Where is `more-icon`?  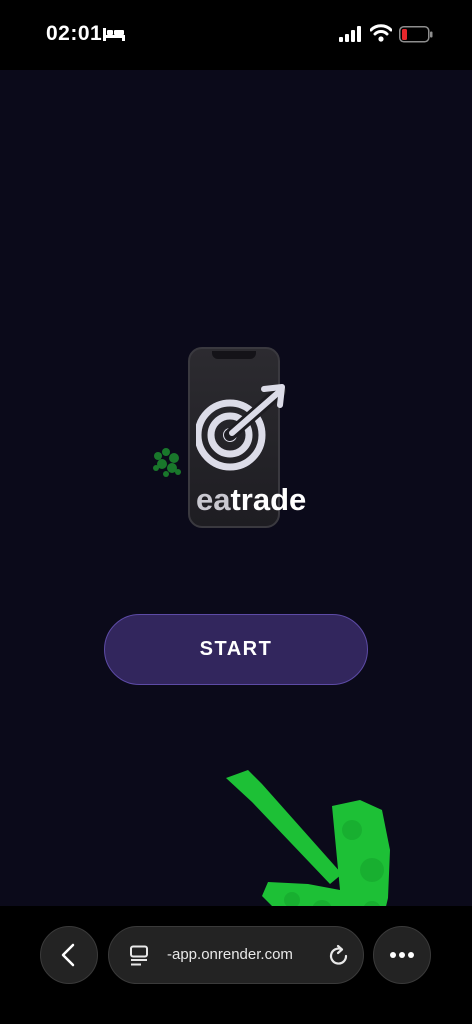 more-icon is located at coordinates (402, 955).